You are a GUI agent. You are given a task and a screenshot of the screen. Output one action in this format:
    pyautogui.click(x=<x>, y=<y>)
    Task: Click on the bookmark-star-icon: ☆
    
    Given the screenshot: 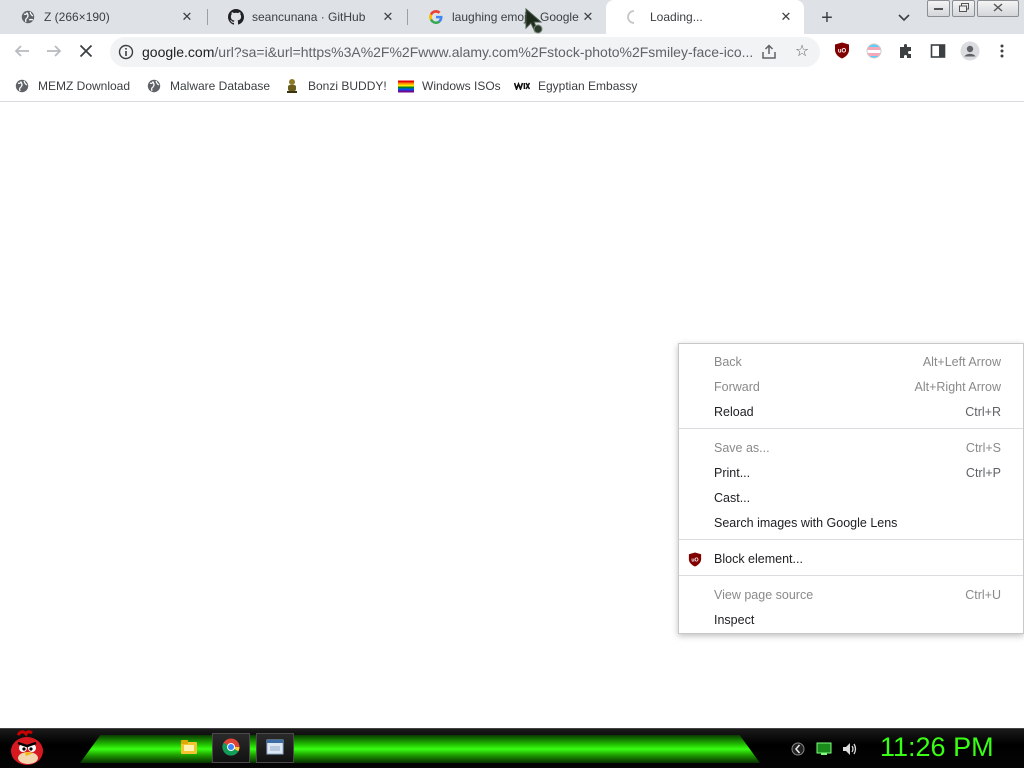 What is the action you would take?
    pyautogui.click(x=802, y=52)
    